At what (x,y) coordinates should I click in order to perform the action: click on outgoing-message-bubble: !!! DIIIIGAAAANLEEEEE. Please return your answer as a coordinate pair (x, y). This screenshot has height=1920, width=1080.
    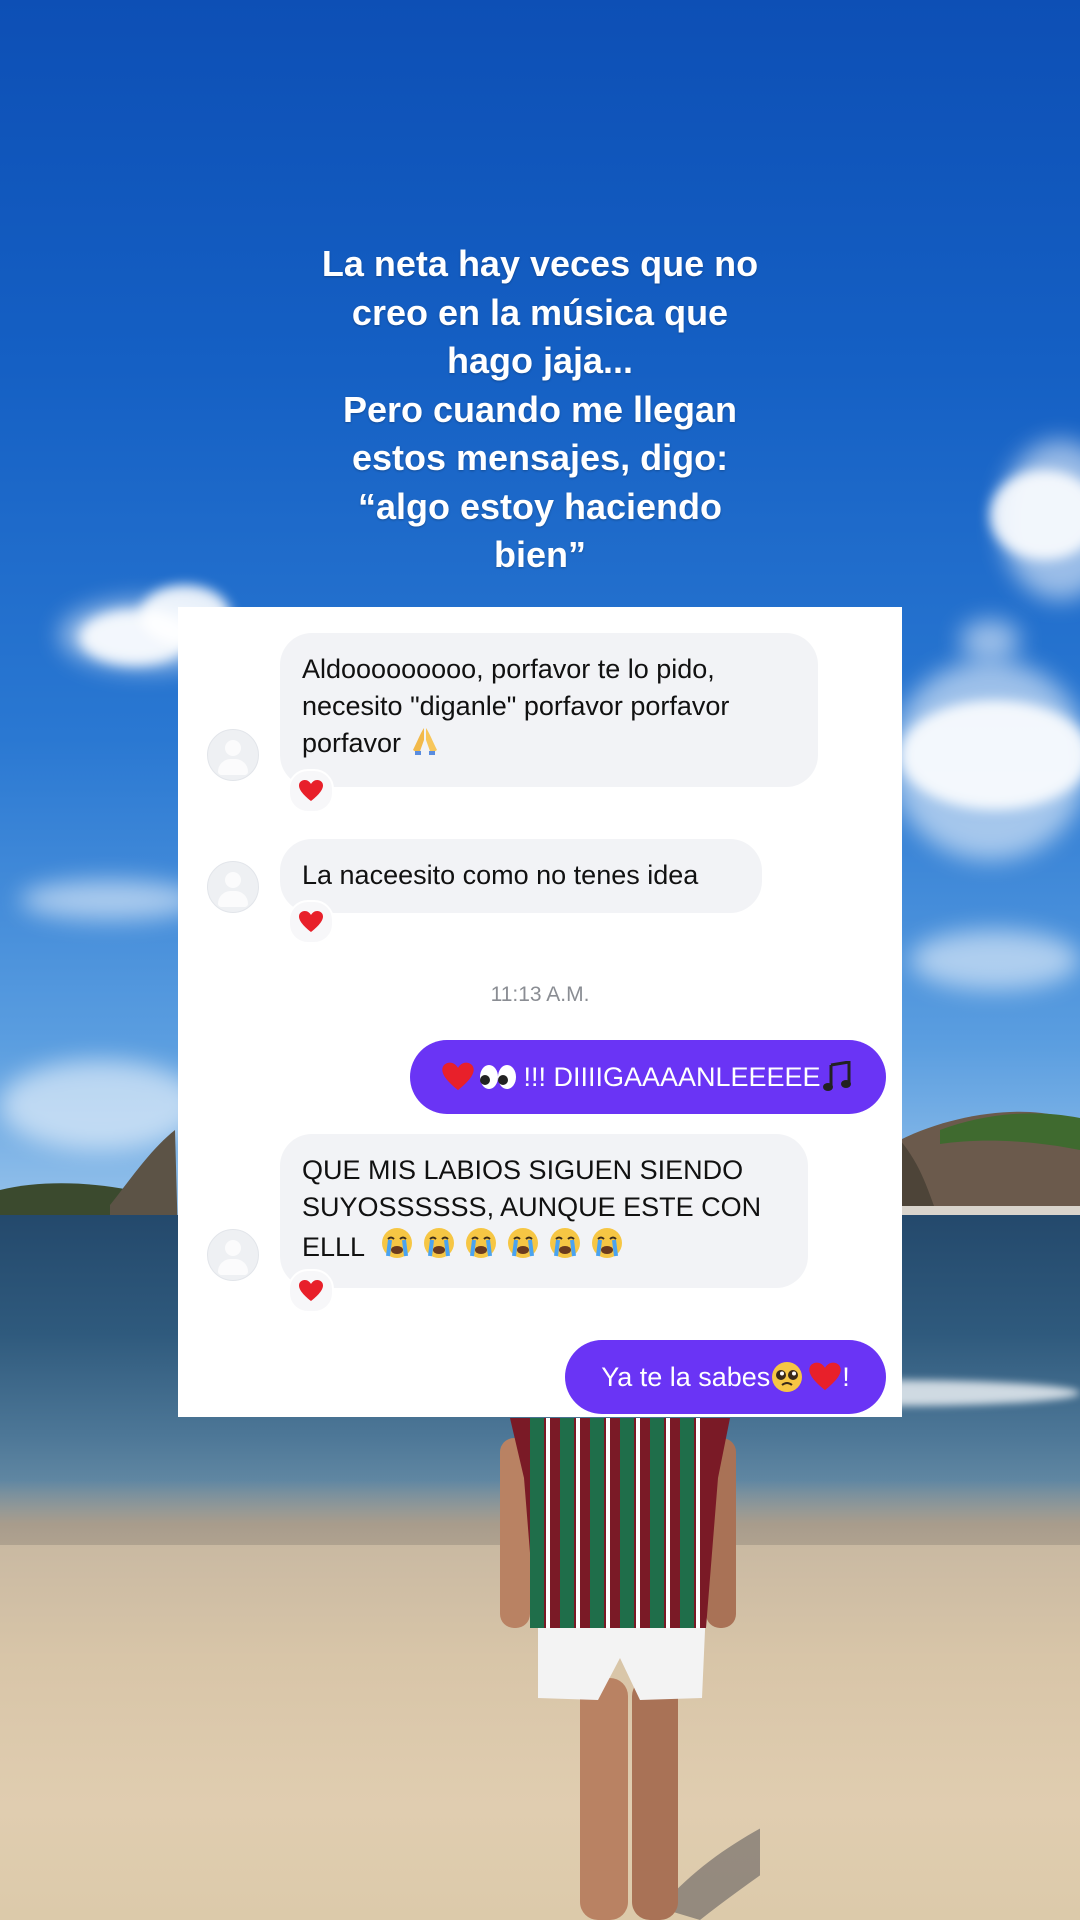
    Looking at the image, I should click on (648, 1077).